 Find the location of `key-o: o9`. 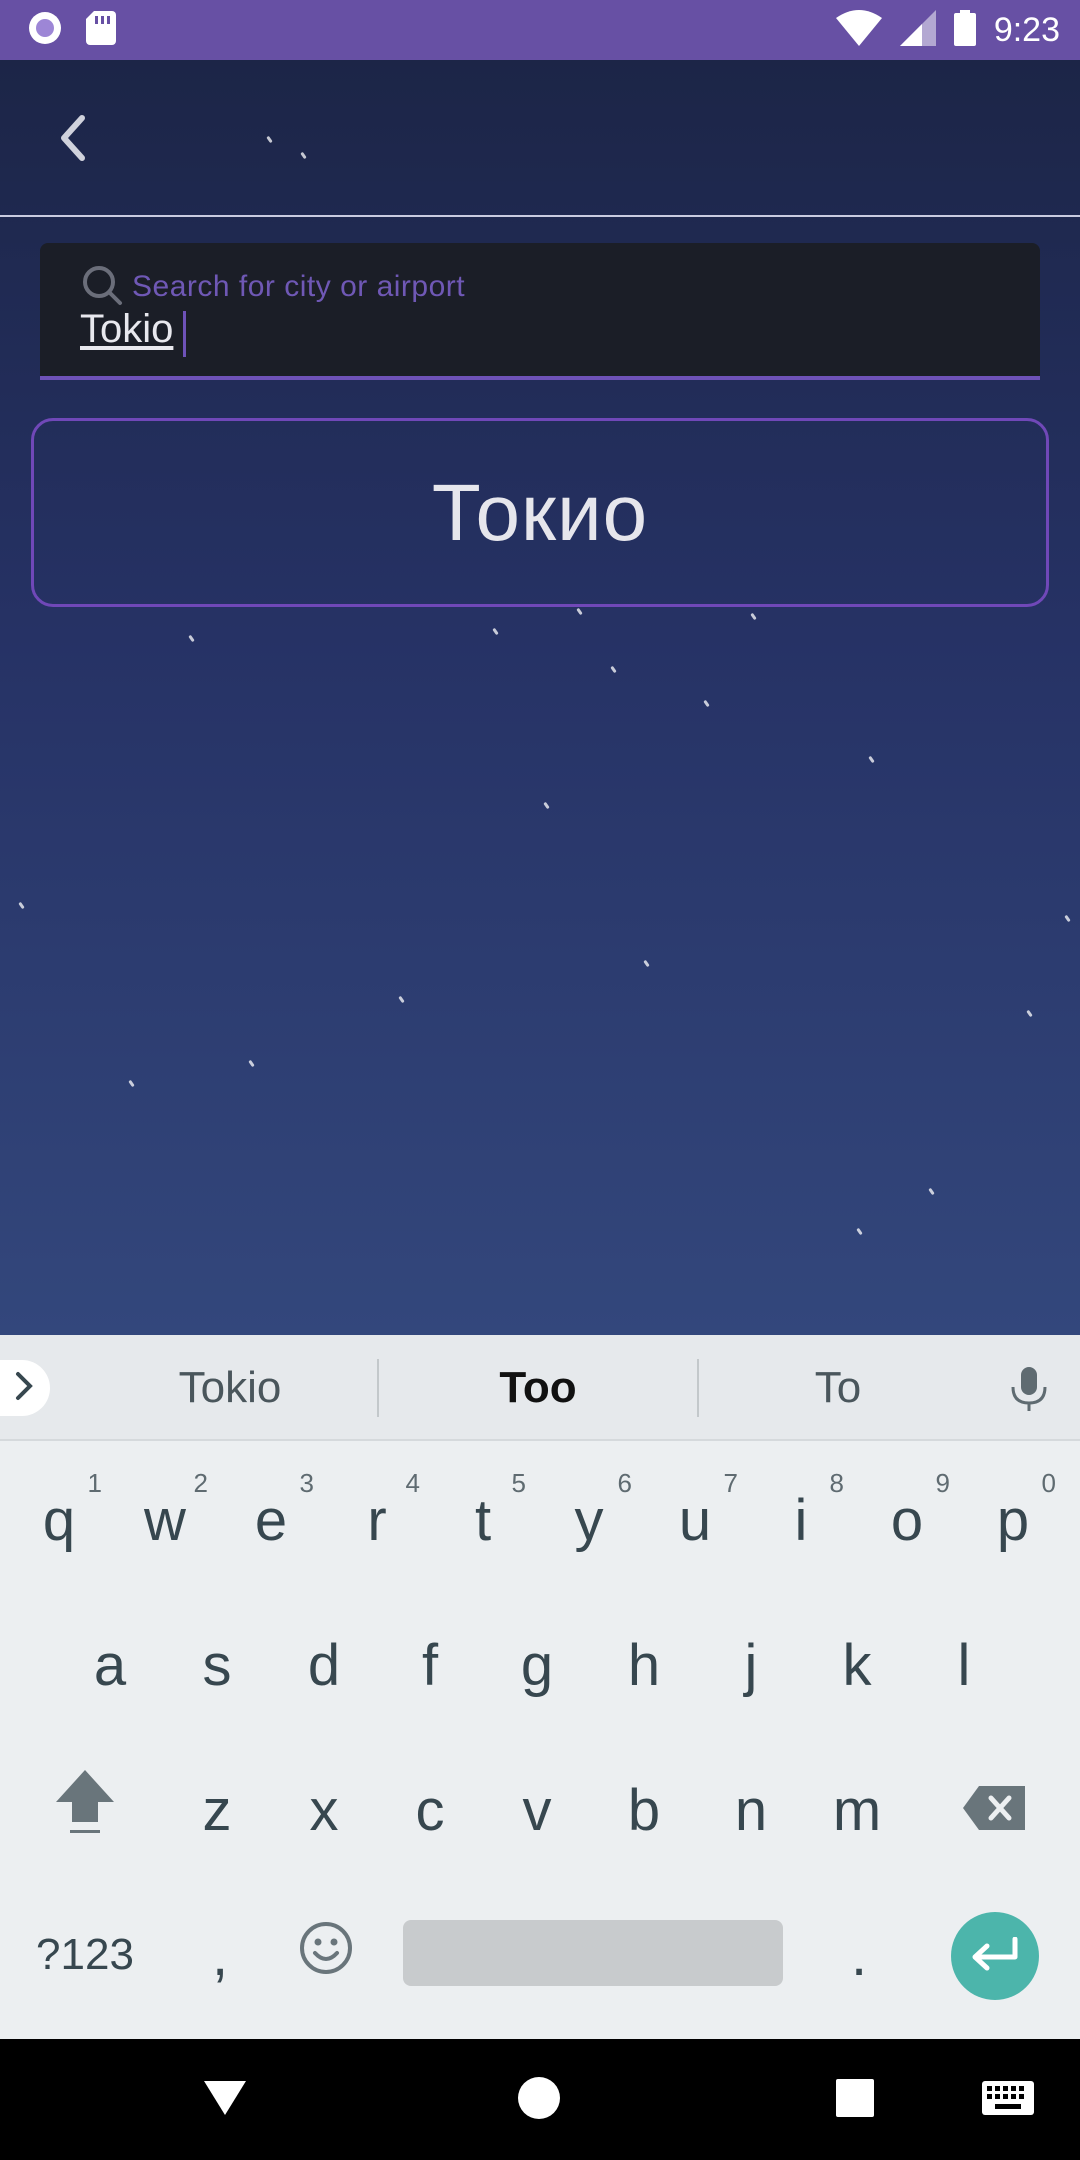

key-o: o9 is located at coordinates (907, 1519).